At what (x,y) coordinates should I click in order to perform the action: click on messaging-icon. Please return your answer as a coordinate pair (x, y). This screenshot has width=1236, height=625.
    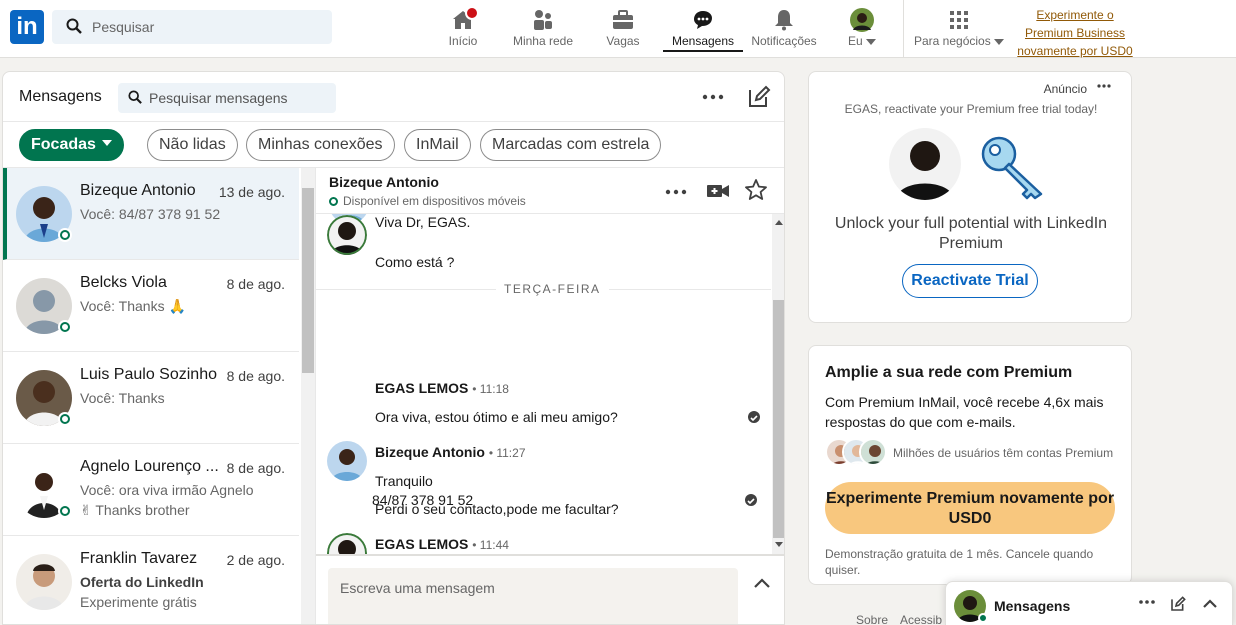
    Looking at the image, I should click on (703, 20).